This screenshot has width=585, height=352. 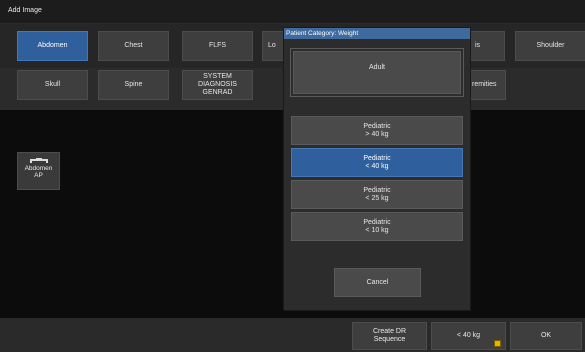 I want to click on category-pelvis-button: is, so click(x=487, y=46).